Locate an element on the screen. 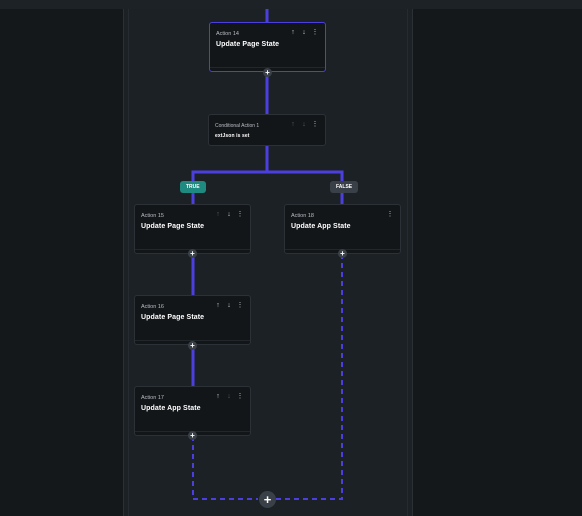  connector-true-branch is located at coordinates (230, 175).